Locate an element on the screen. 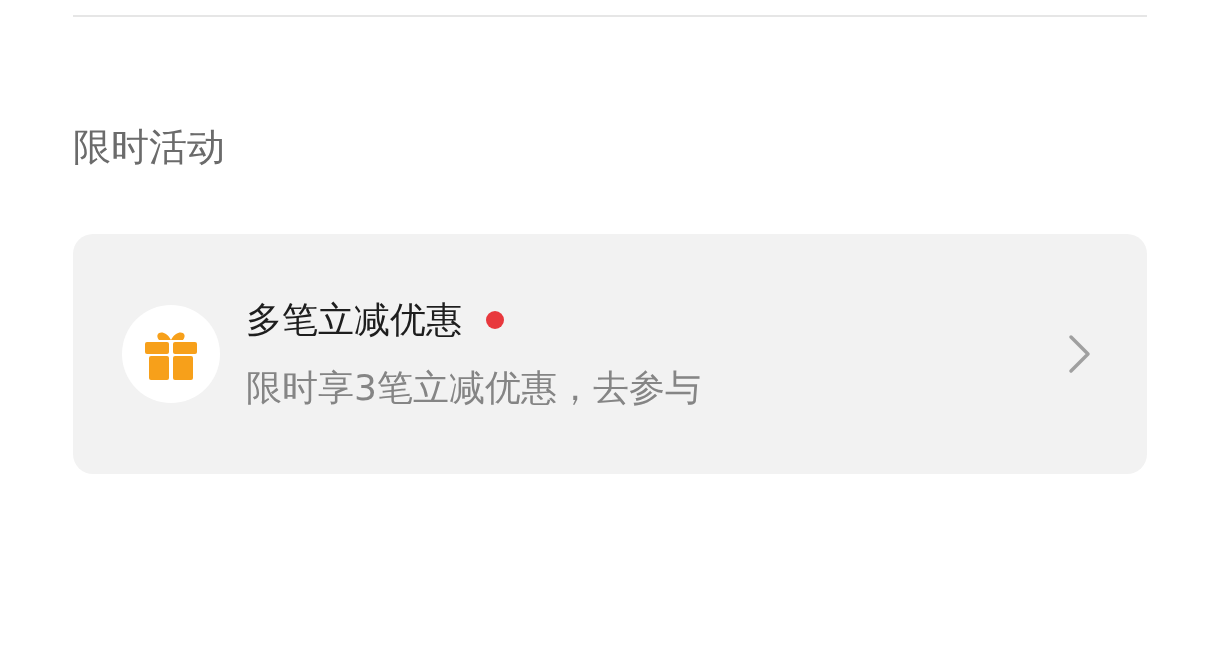 Image resolution: width=1220 pixels, height=660 pixels. section-title: 限时活动 is located at coordinates (149, 147).